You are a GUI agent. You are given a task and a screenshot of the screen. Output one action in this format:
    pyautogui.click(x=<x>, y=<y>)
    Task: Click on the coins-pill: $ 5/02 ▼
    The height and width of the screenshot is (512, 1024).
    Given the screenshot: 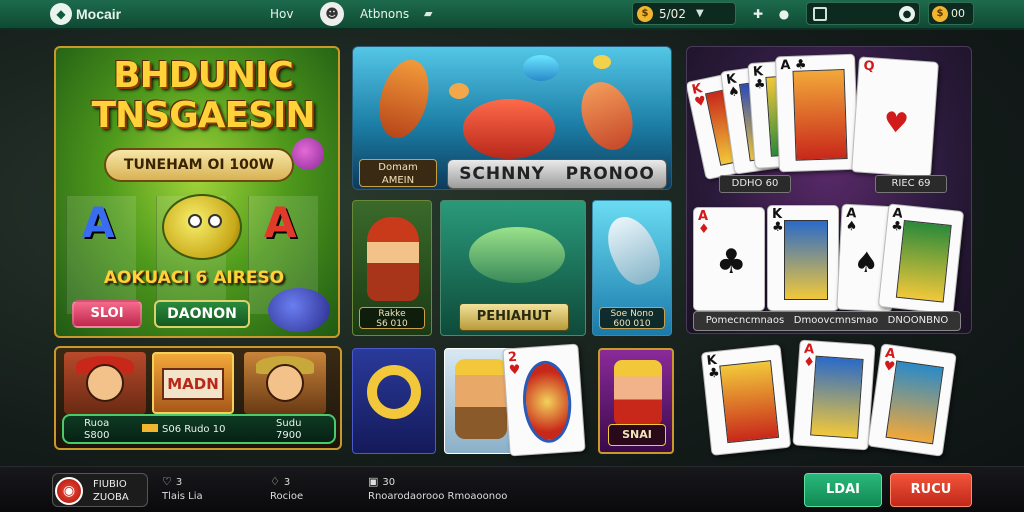 What is the action you would take?
    pyautogui.click(x=684, y=13)
    